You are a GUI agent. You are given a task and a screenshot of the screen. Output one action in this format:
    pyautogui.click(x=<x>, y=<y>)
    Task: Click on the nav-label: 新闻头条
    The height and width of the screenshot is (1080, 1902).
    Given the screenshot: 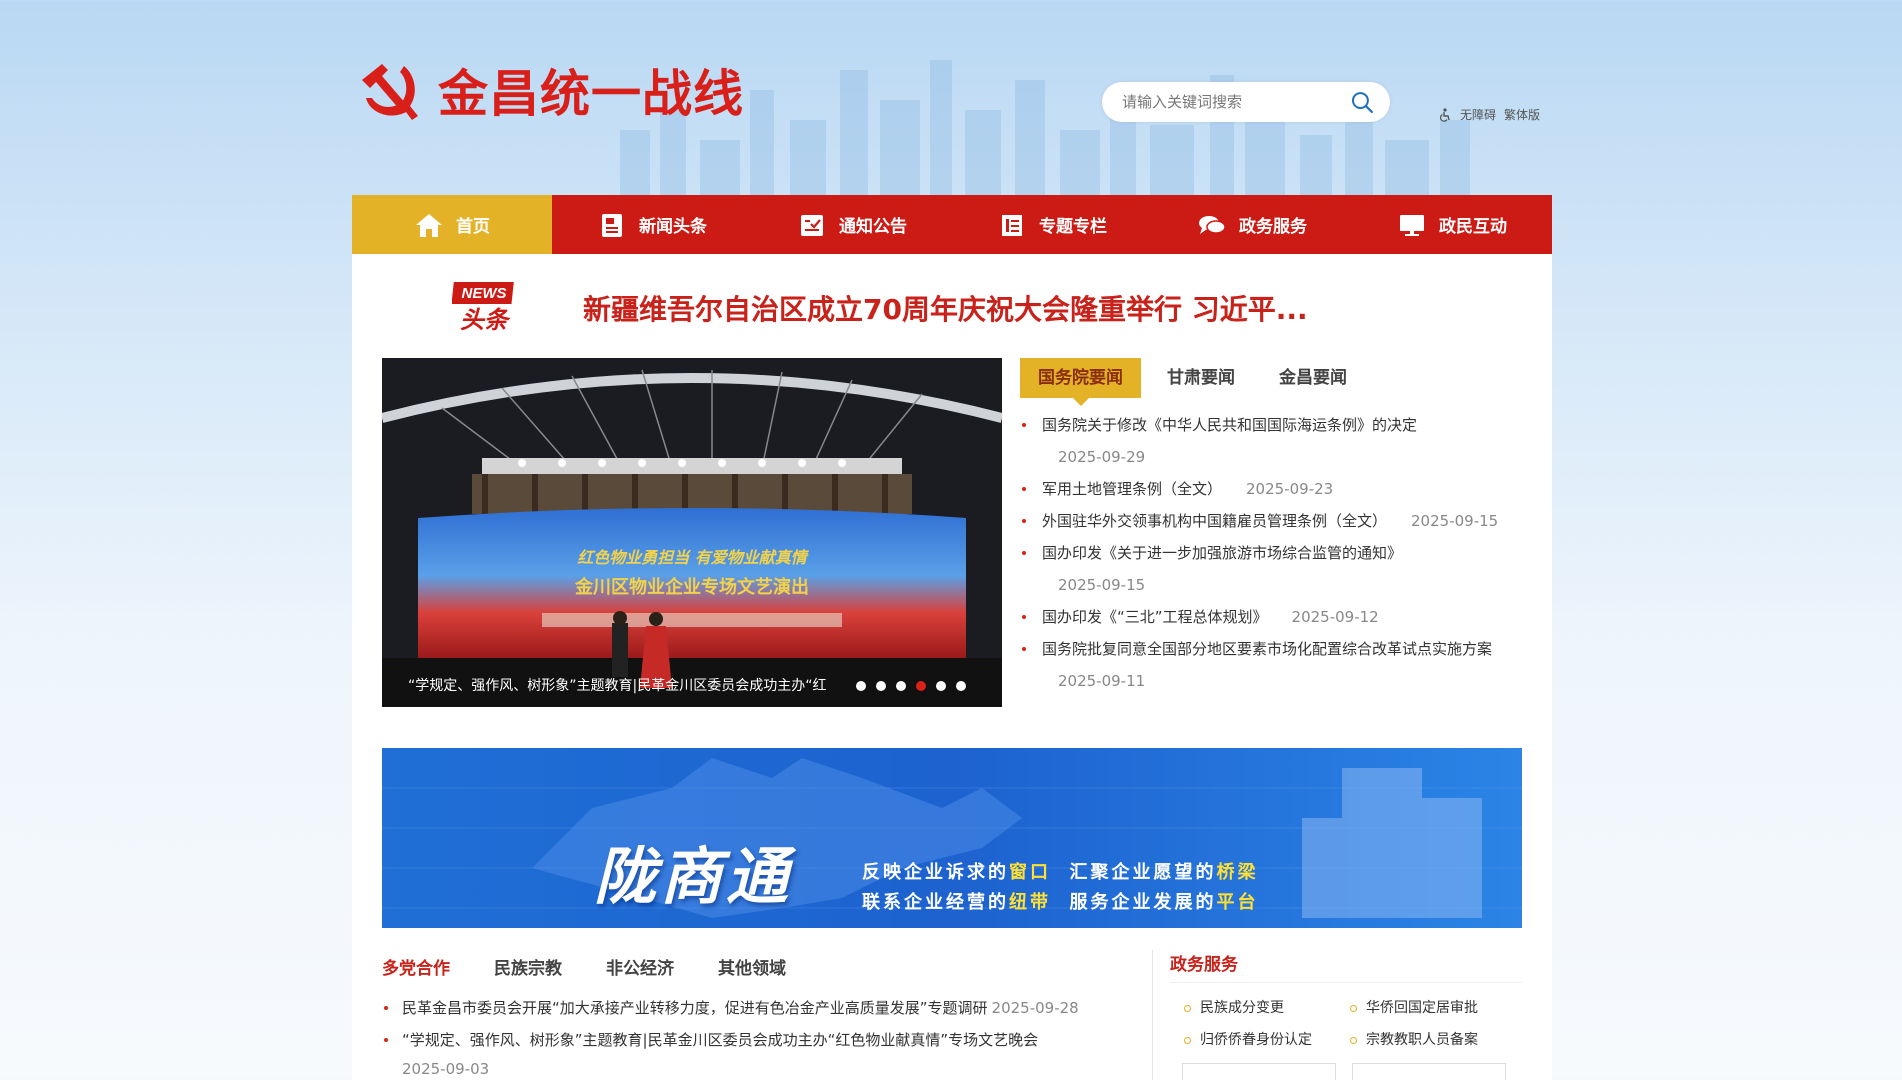 What is the action you would take?
    pyautogui.click(x=673, y=227)
    